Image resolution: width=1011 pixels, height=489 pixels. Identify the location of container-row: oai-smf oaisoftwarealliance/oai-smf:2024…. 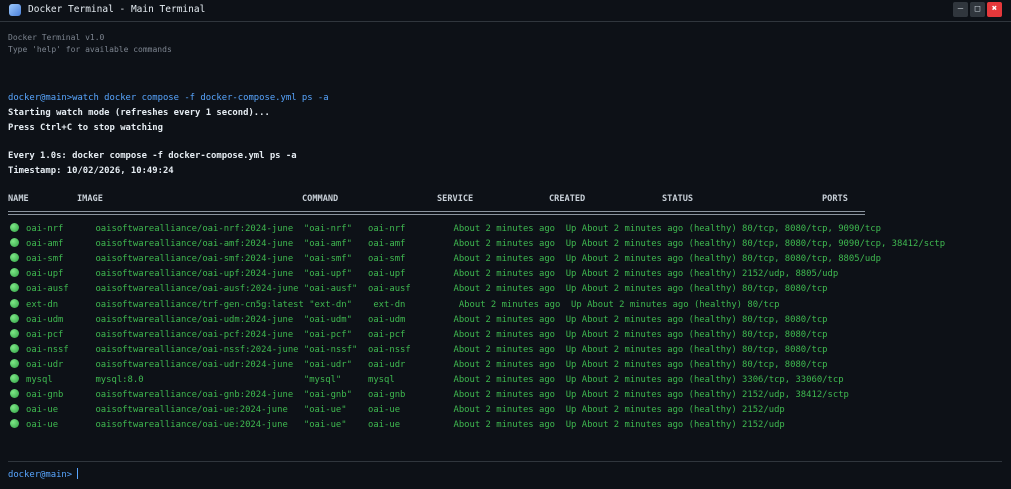
(445, 260).